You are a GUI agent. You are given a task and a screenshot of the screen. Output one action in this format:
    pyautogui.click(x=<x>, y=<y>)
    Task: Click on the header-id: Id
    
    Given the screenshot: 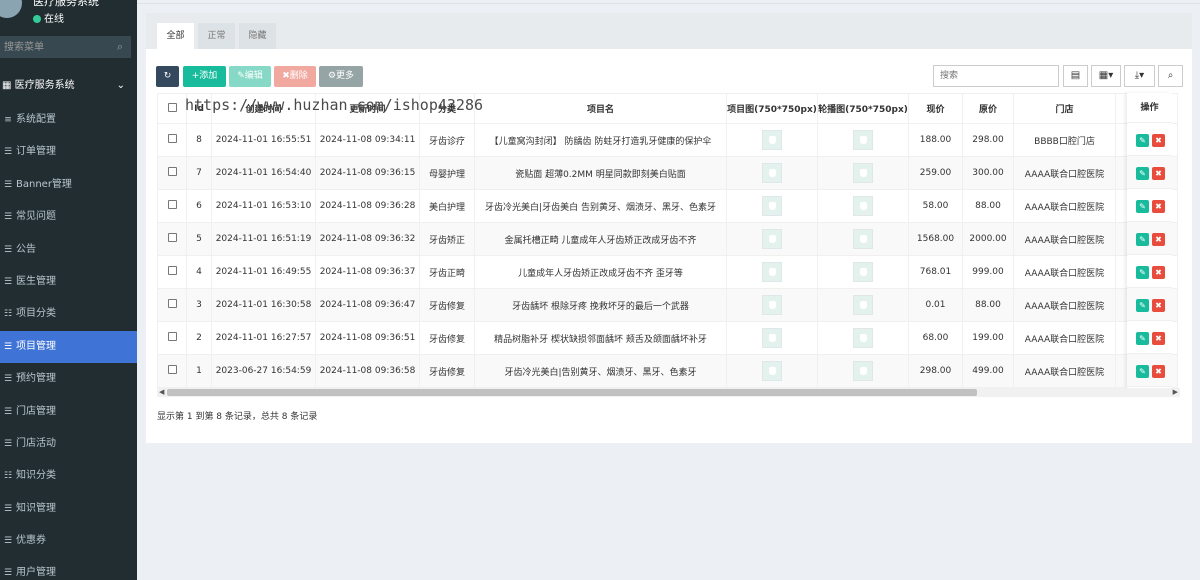 What is the action you would take?
    pyautogui.click(x=199, y=108)
    